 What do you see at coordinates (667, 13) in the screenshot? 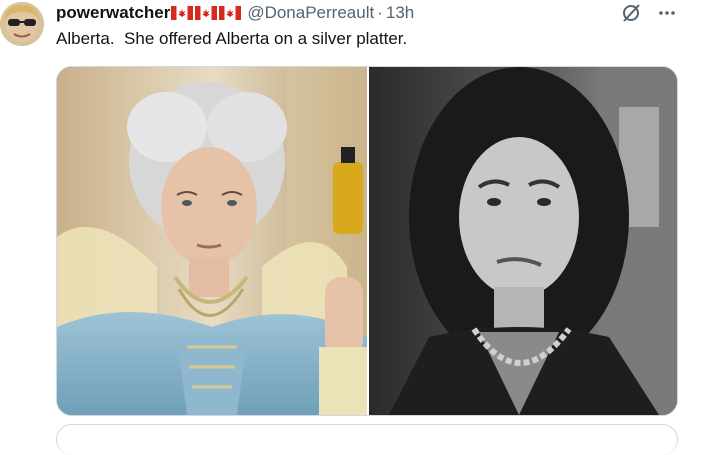
I see `more-icon` at bounding box center [667, 13].